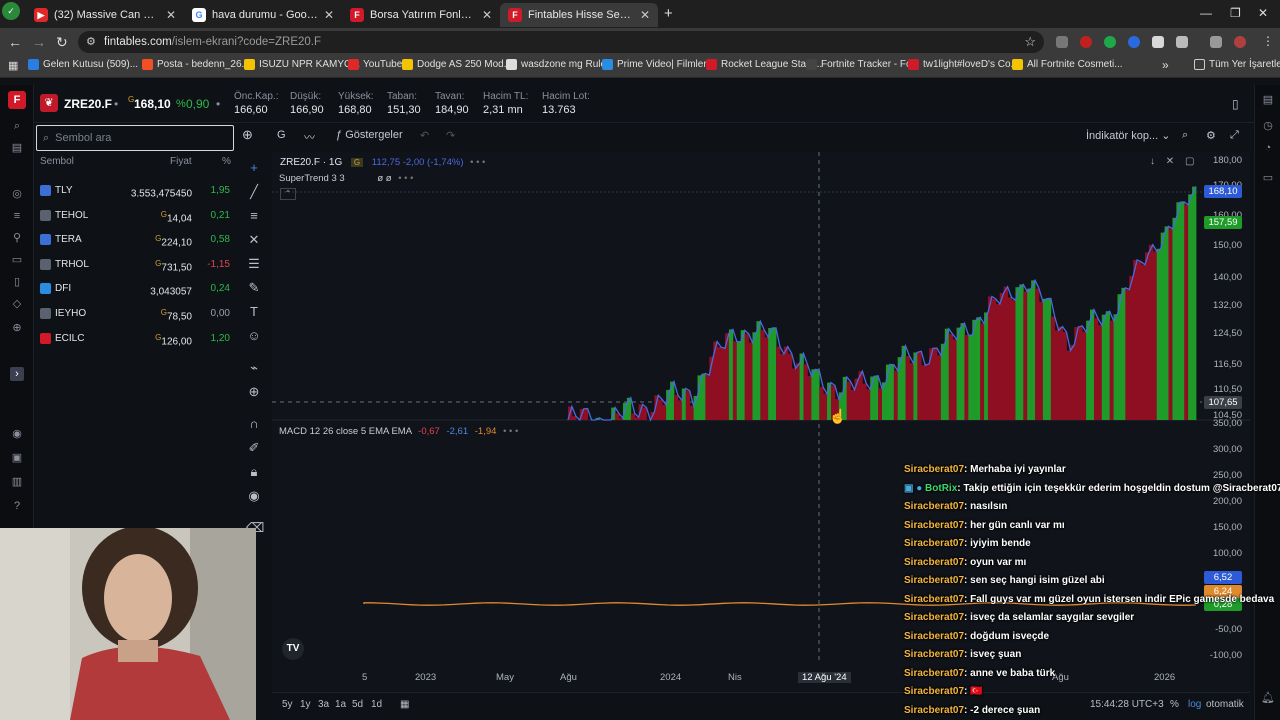 The height and width of the screenshot is (720, 1280). I want to click on close-window-button: ✕, so click(1263, 13).